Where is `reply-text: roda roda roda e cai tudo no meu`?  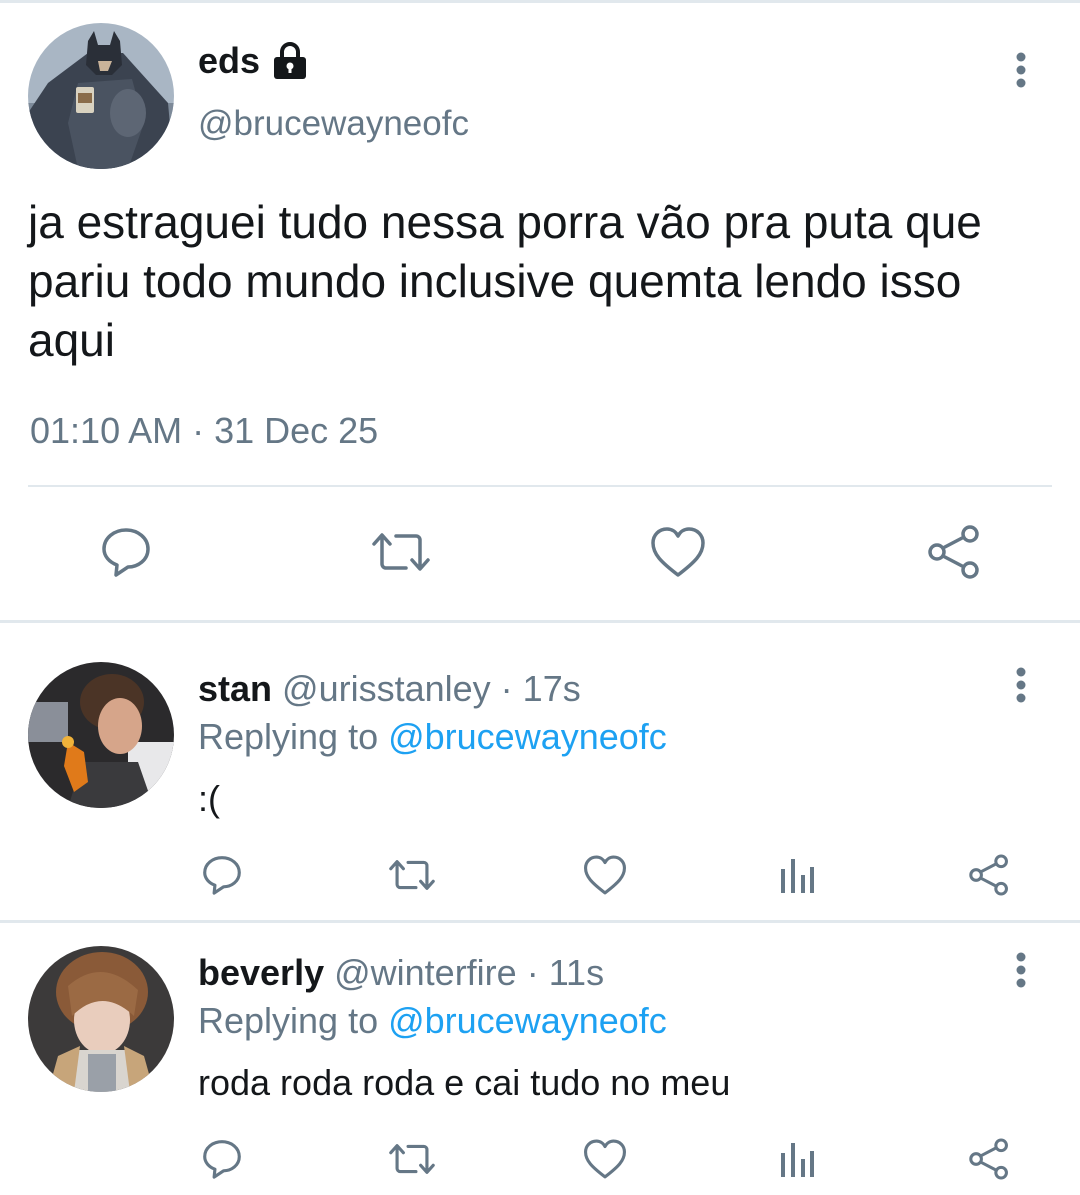 reply-text: roda roda roda e cai tudo no meu is located at coordinates (464, 1082).